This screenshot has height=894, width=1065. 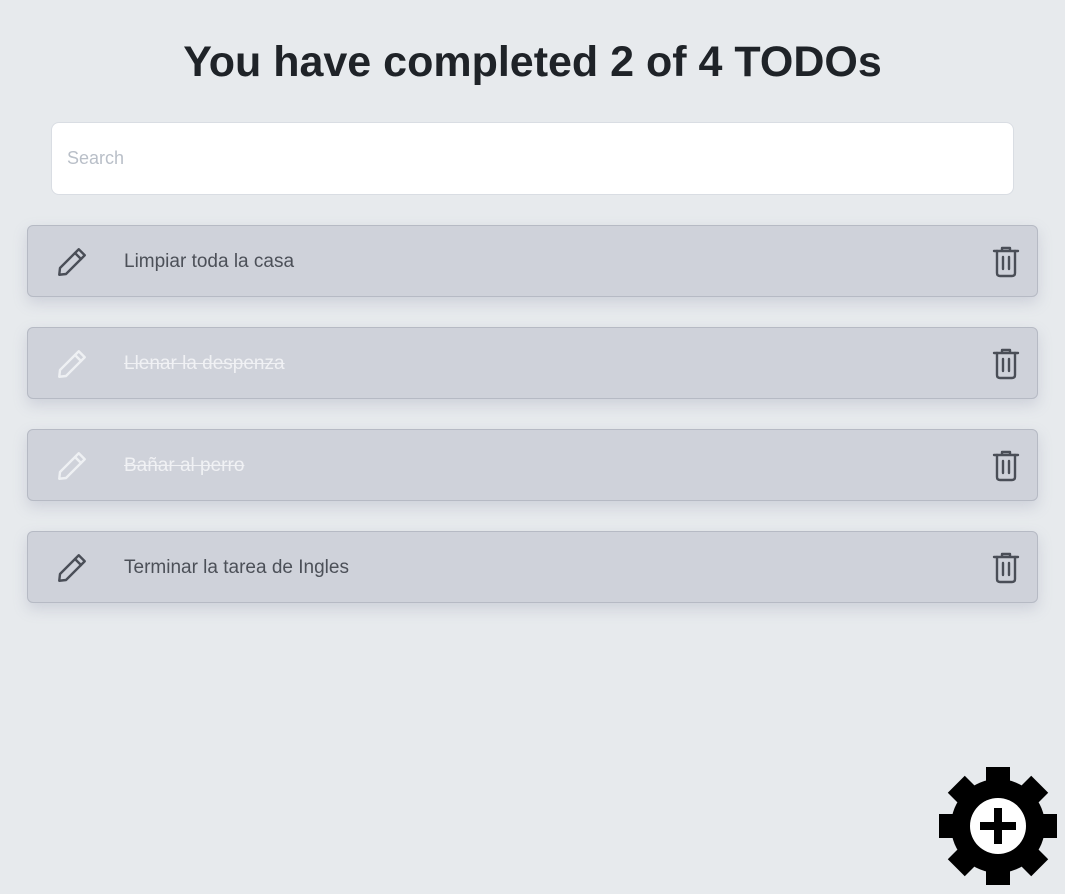 I want to click on todo-text: Terminar la tarea de Ingles, so click(x=236, y=567).